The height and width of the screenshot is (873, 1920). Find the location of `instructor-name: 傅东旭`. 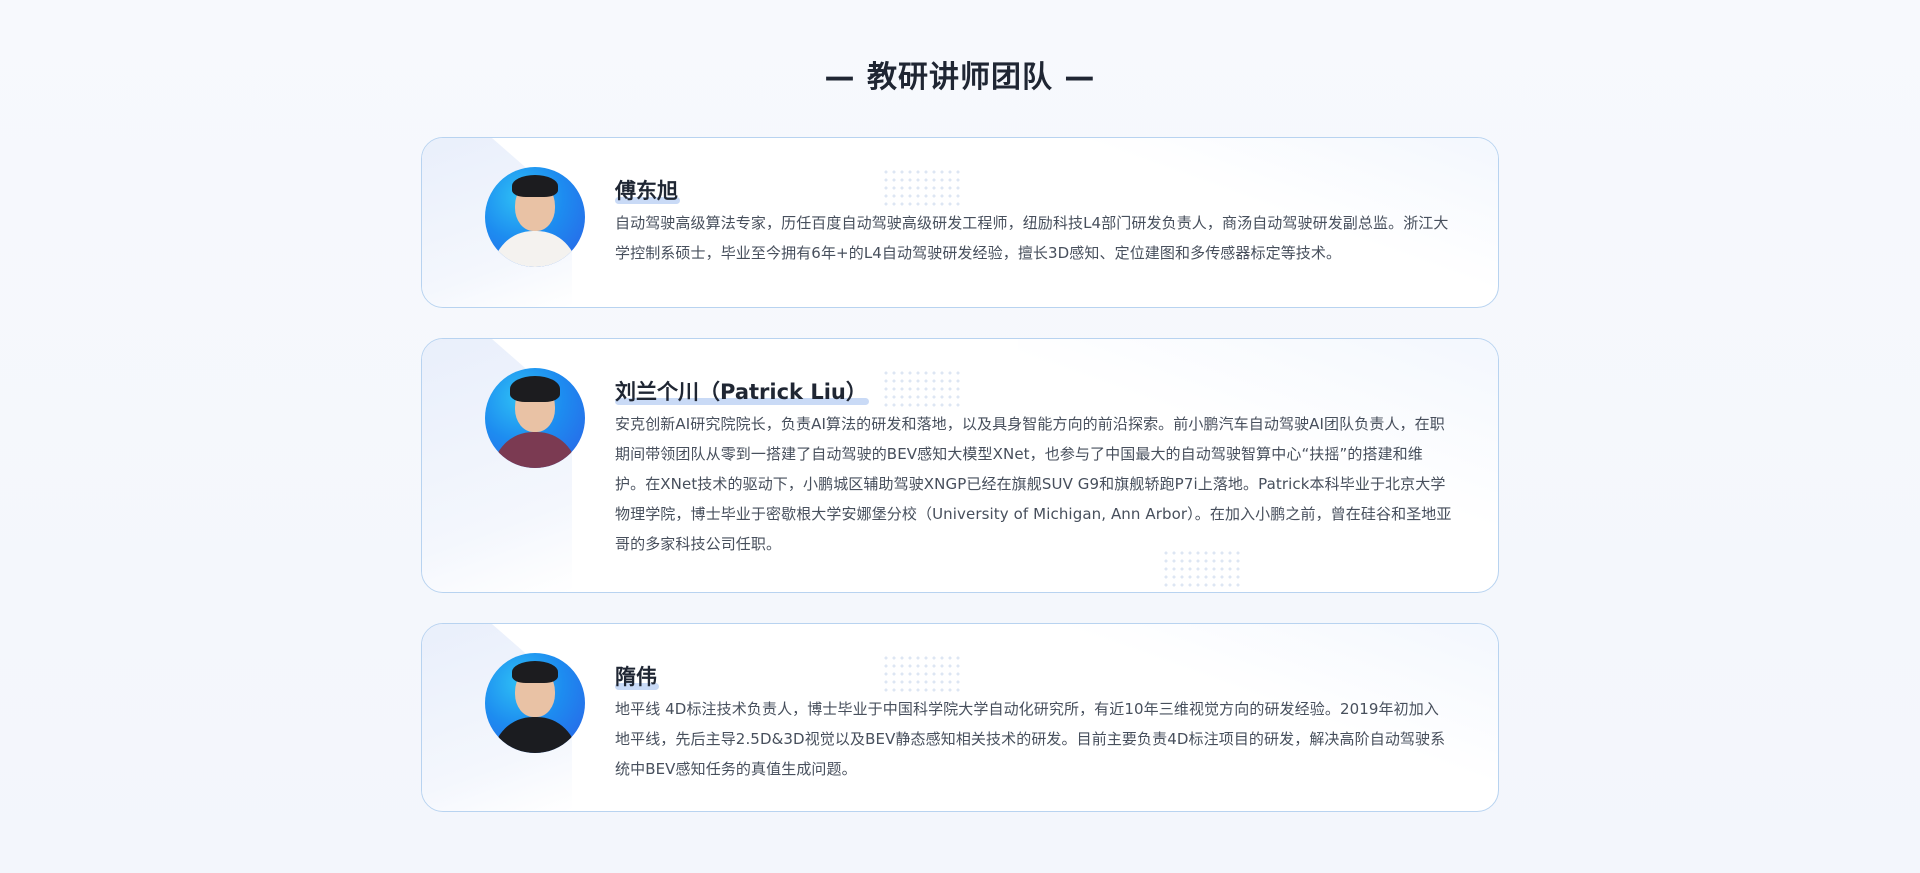

instructor-name: 傅东旭 is located at coordinates (647, 191).